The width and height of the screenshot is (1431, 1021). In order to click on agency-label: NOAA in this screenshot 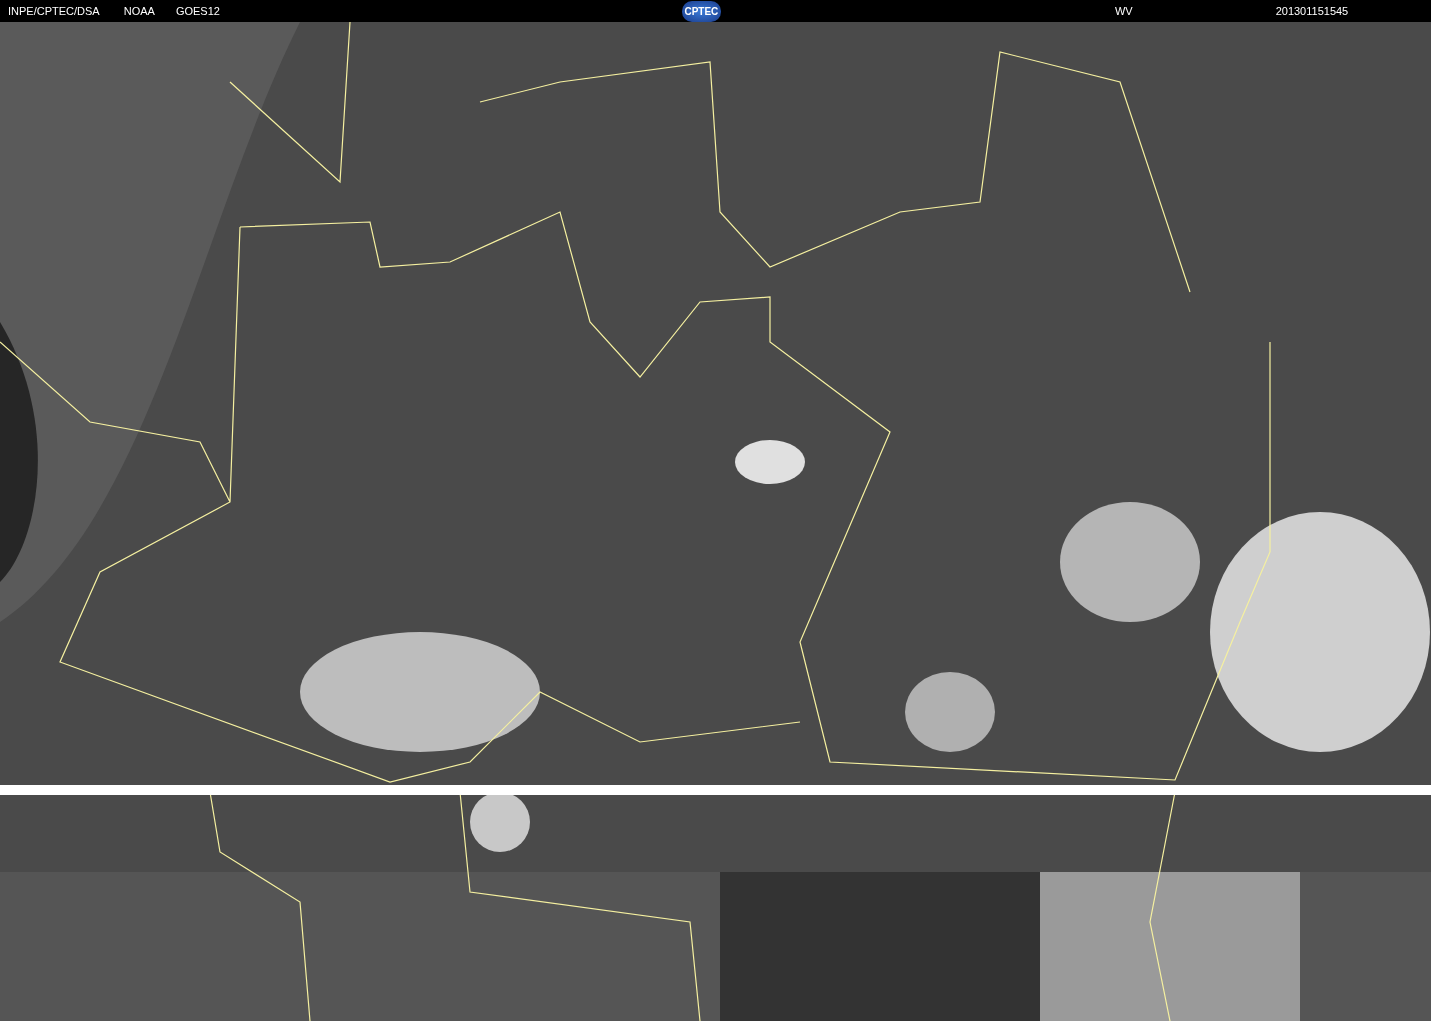, I will do `click(139, 11)`.